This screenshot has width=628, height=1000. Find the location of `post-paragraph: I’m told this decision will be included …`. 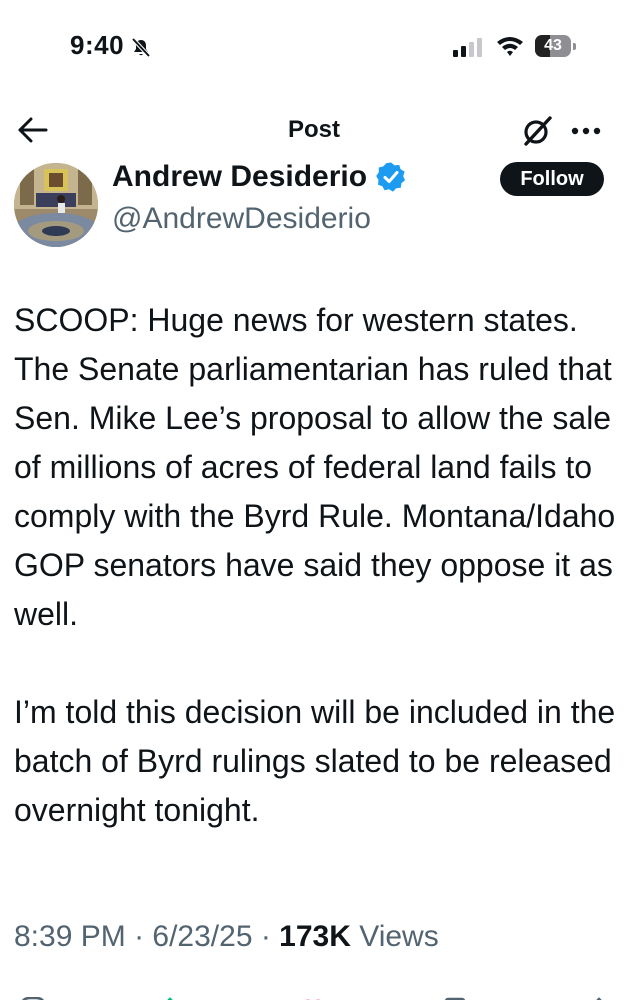

post-paragraph: I’m told this decision will be included … is located at coordinates (315, 761).